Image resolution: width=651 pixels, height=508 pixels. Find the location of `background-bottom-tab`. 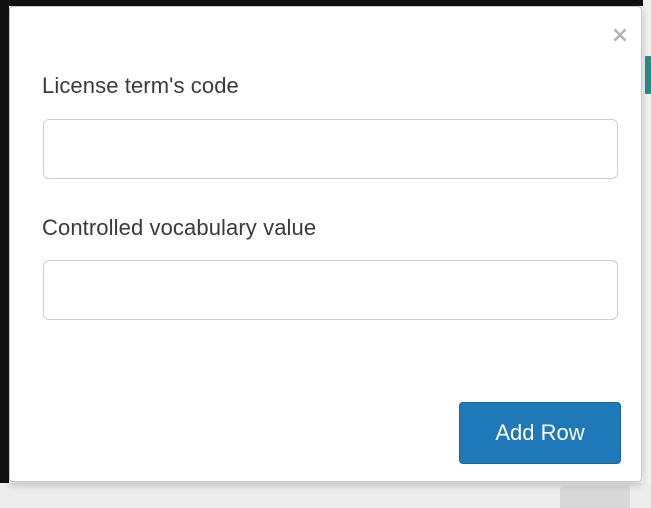

background-bottom-tab is located at coordinates (595, 497).